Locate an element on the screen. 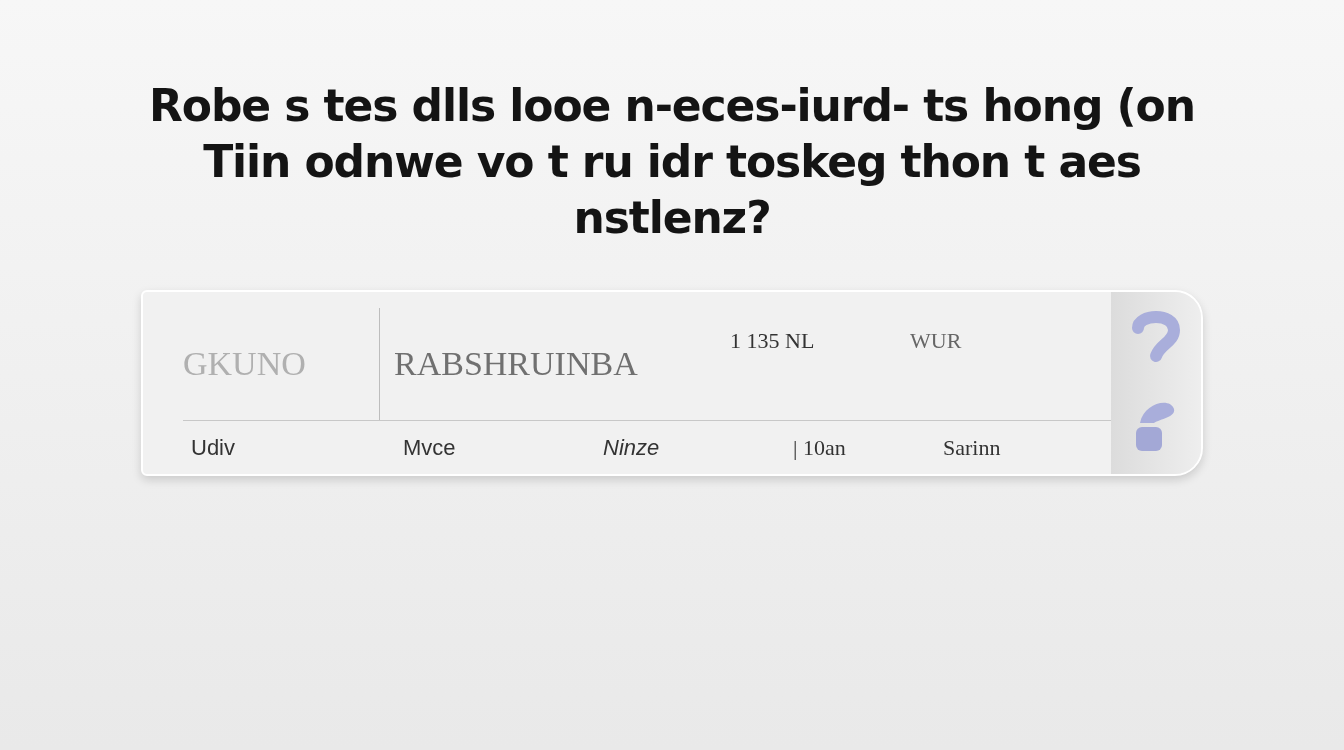 The width and height of the screenshot is (1344, 750). header-text: GKUNO is located at coordinates (245, 364).